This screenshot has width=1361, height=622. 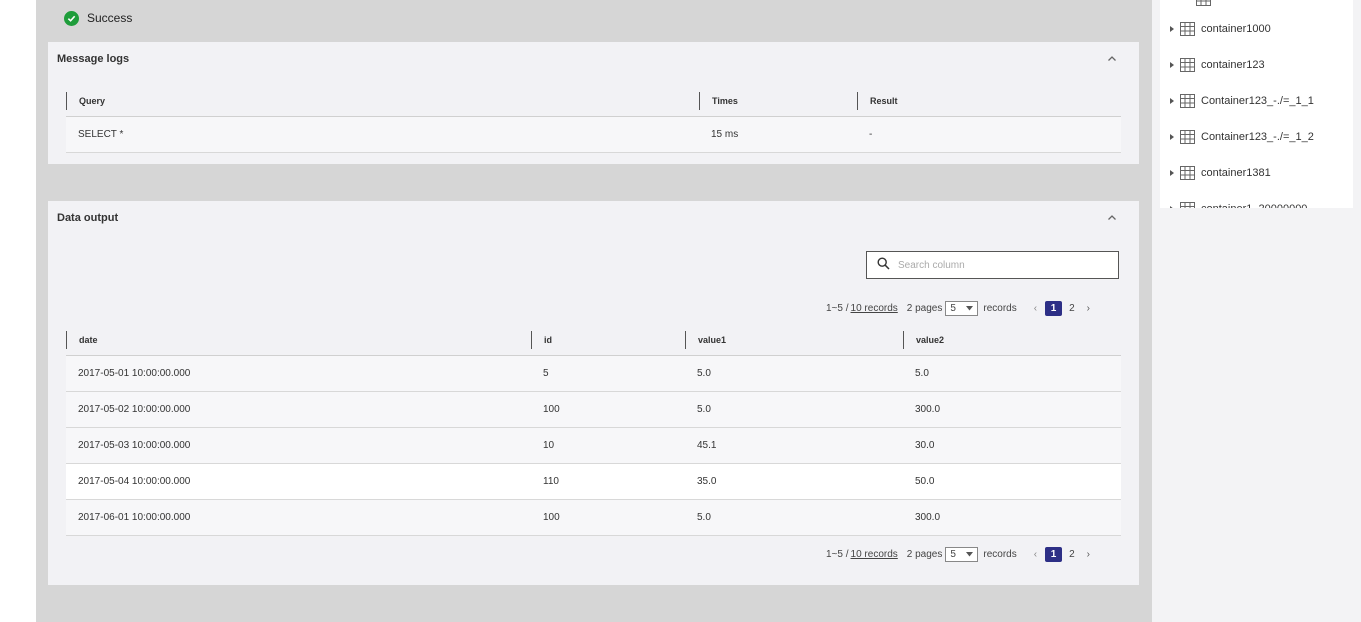 I want to click on tree-item-container123-1-2: Container123_-./=_1_2, so click(x=1237, y=137).